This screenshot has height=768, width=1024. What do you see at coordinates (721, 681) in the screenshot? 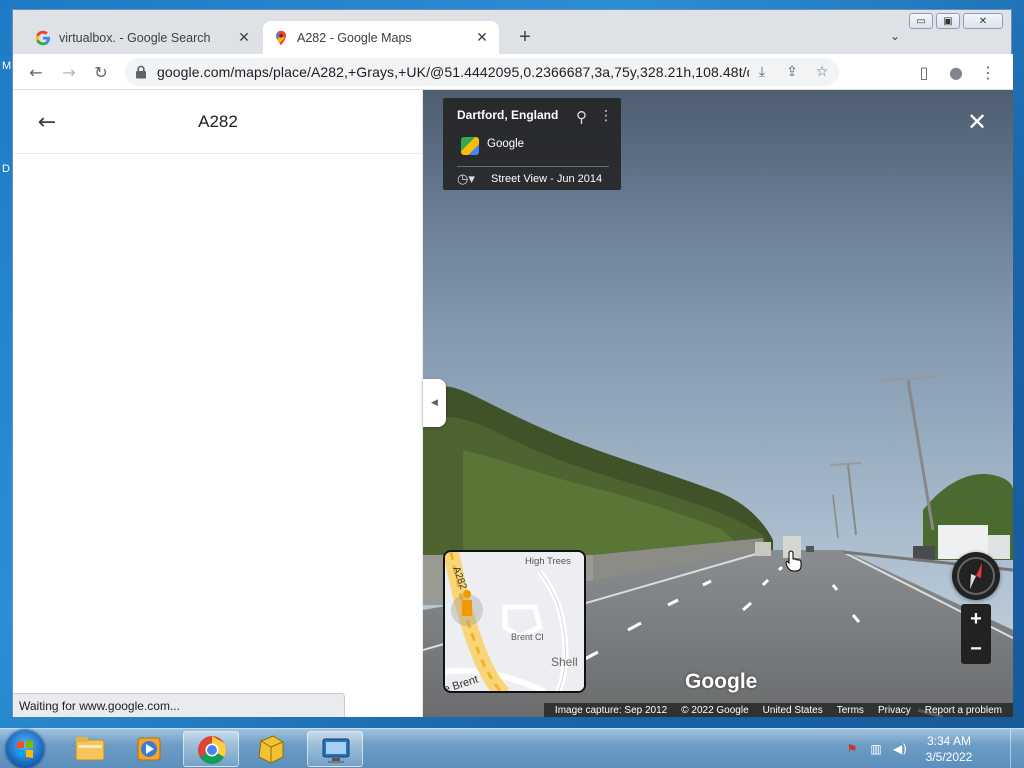
I see `google-watermark: Google` at bounding box center [721, 681].